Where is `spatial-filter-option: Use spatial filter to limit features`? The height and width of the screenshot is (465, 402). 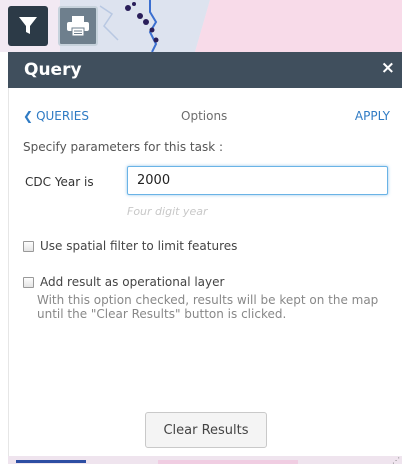
spatial-filter-option: Use spatial filter to limit features is located at coordinates (130, 246).